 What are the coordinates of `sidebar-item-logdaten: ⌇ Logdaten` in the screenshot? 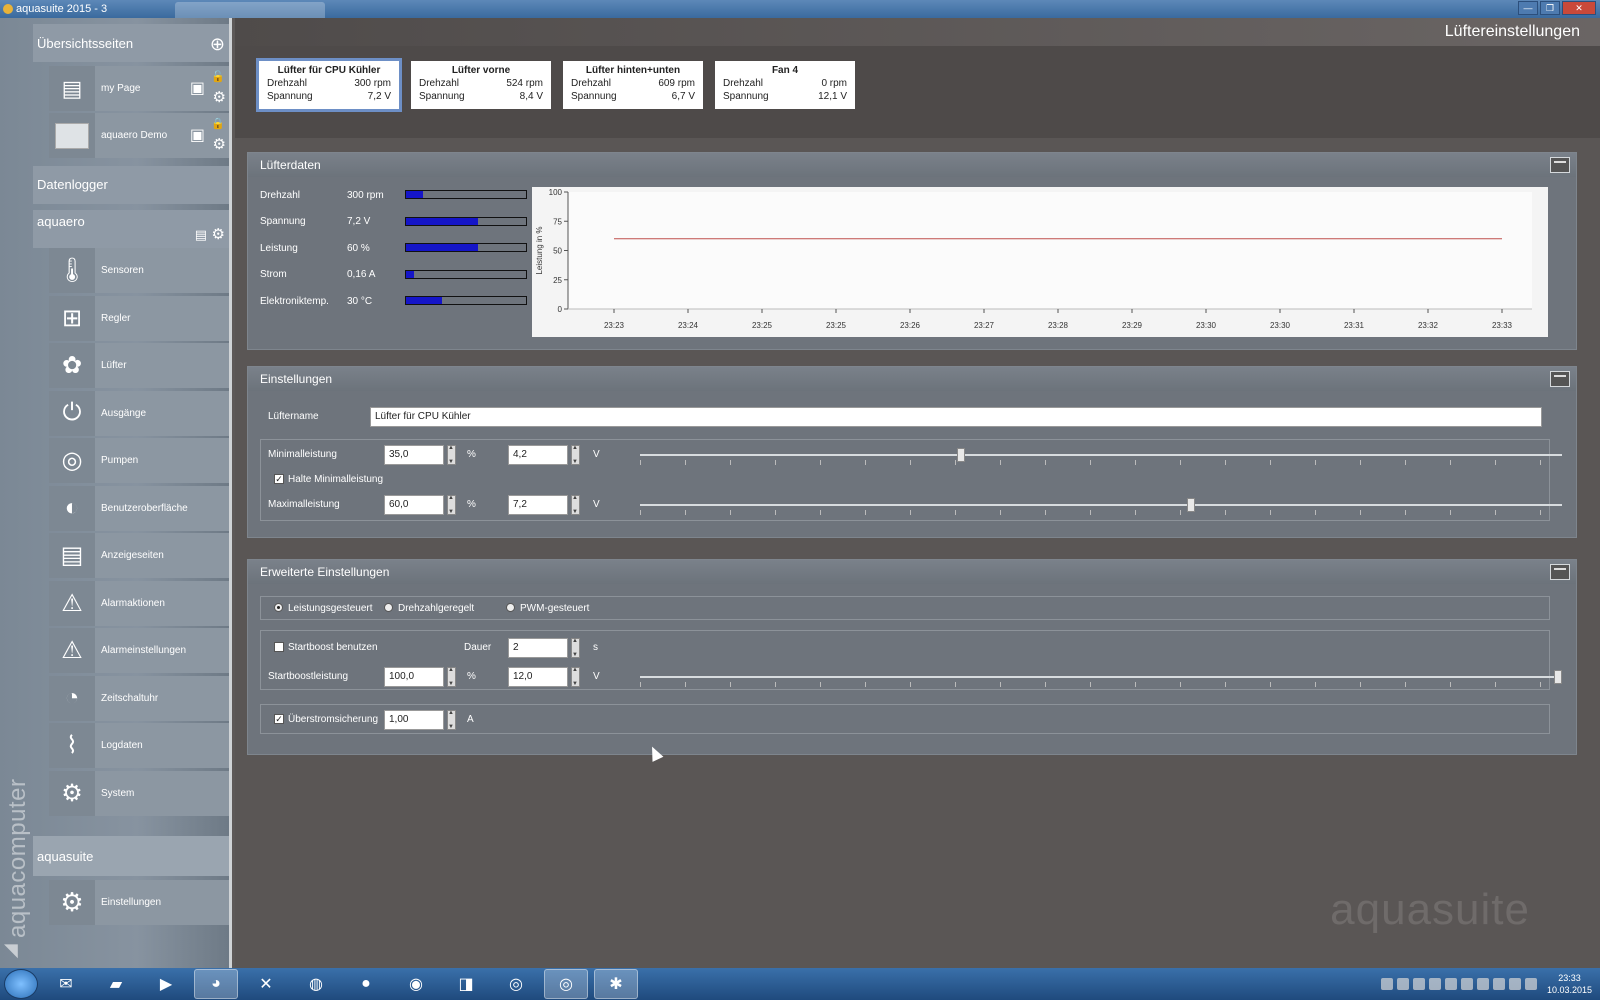 It's located at (139, 745).